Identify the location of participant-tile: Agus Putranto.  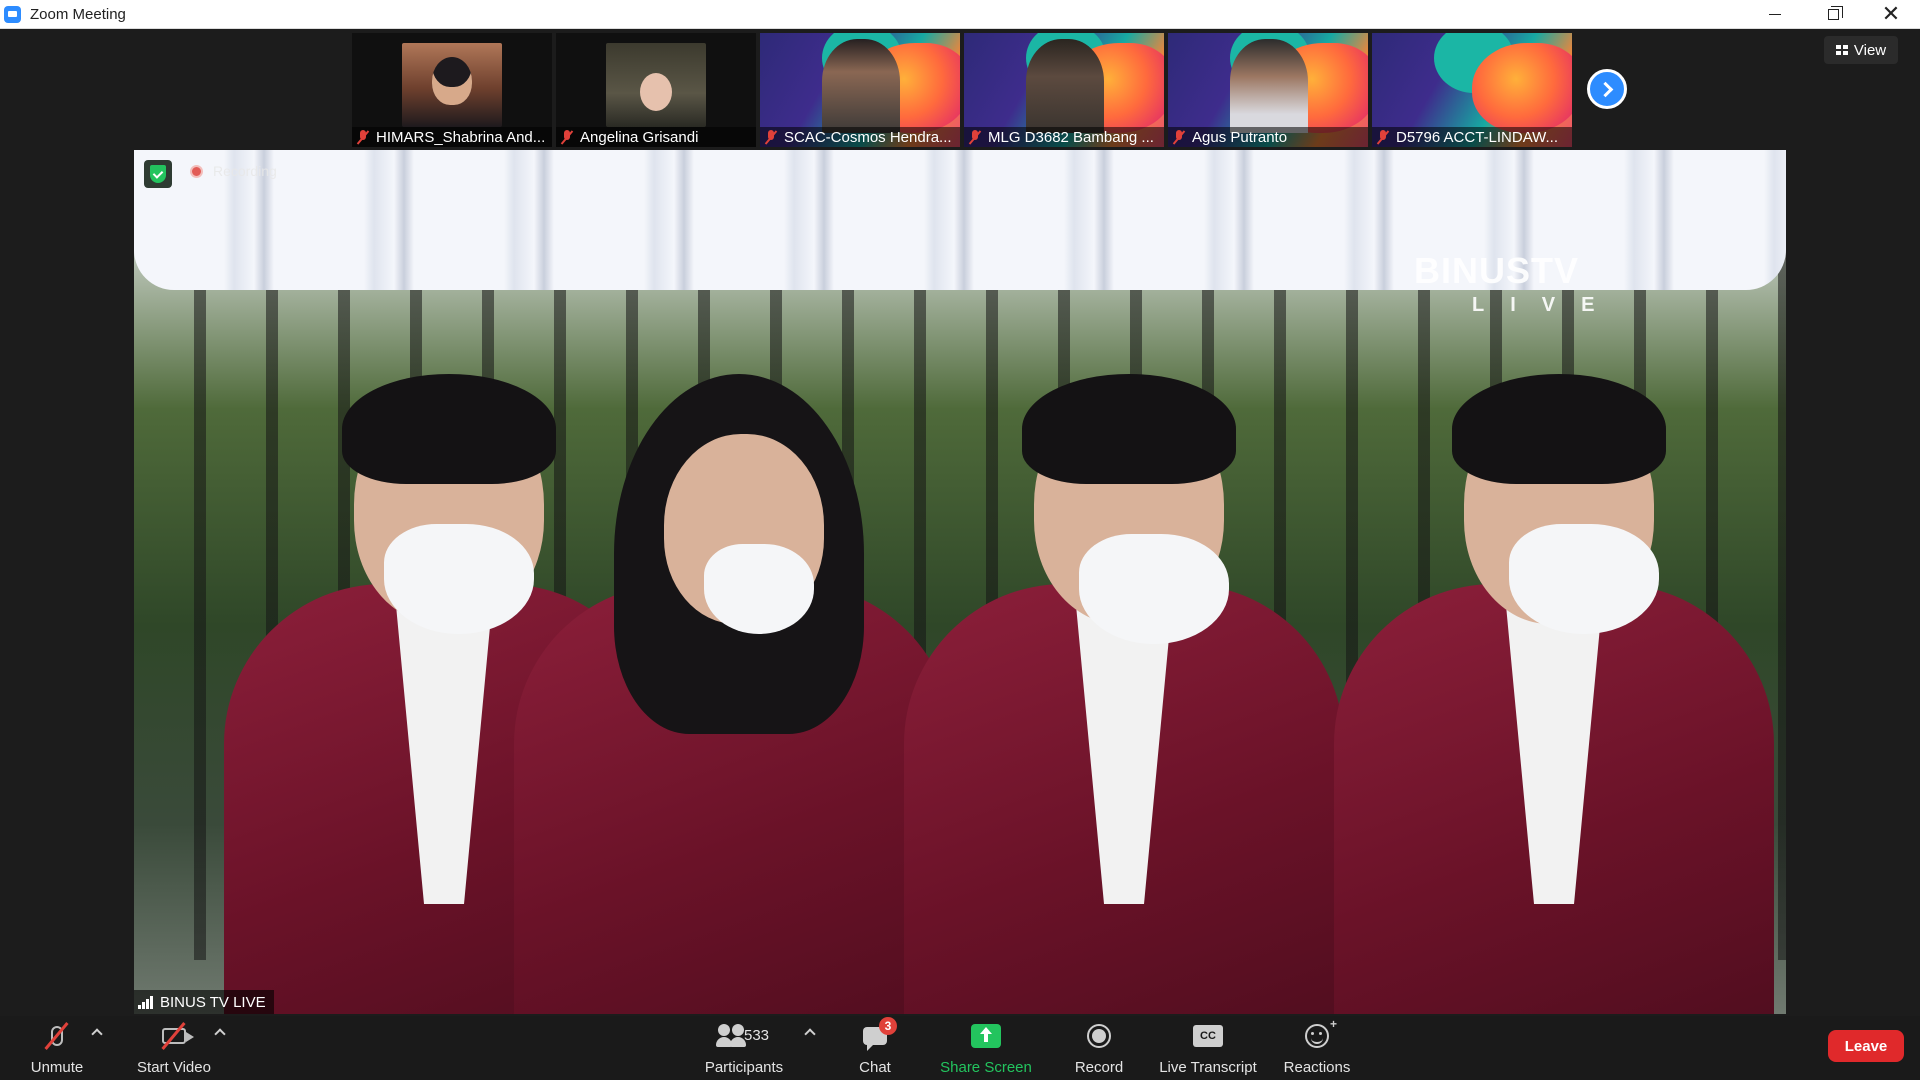
(1268, 90).